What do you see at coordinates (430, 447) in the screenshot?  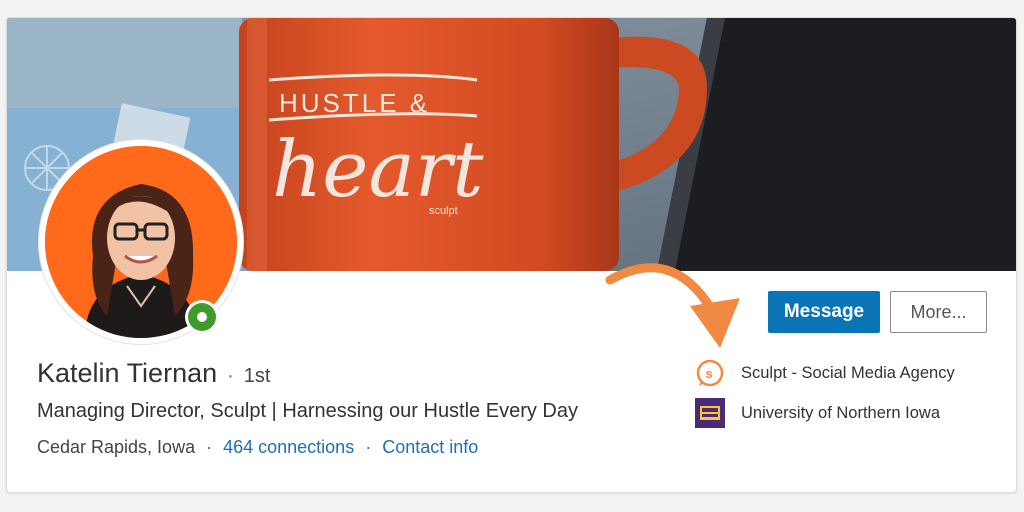 I see `contact-info-link: Contact info` at bounding box center [430, 447].